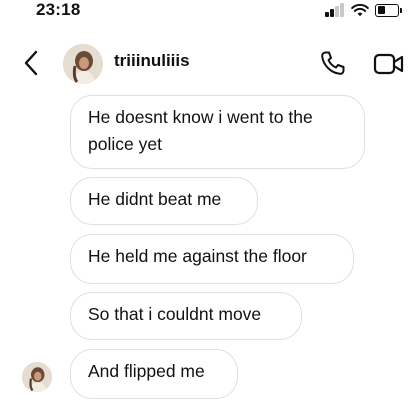  Describe the element at coordinates (360, 10) in the screenshot. I see `wifi-icon` at that location.